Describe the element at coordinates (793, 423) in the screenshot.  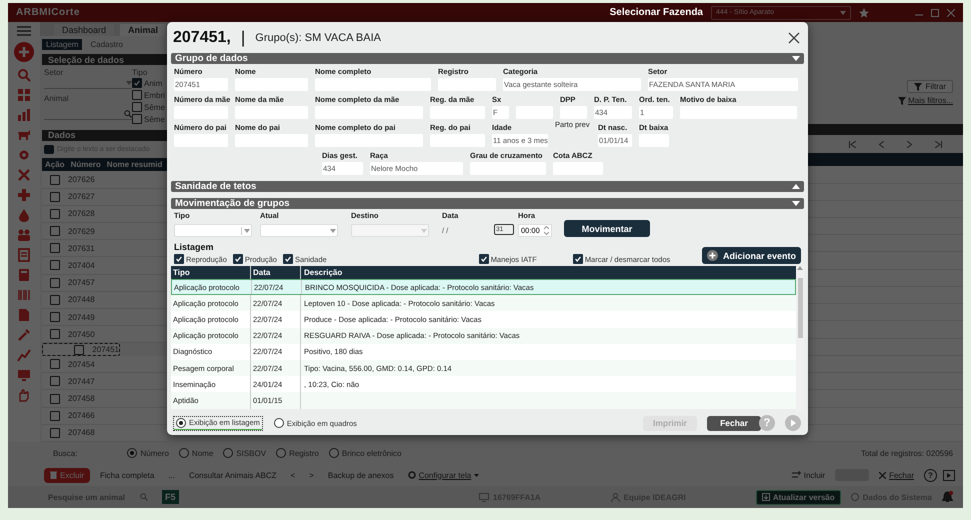
I see `play-icon` at that location.